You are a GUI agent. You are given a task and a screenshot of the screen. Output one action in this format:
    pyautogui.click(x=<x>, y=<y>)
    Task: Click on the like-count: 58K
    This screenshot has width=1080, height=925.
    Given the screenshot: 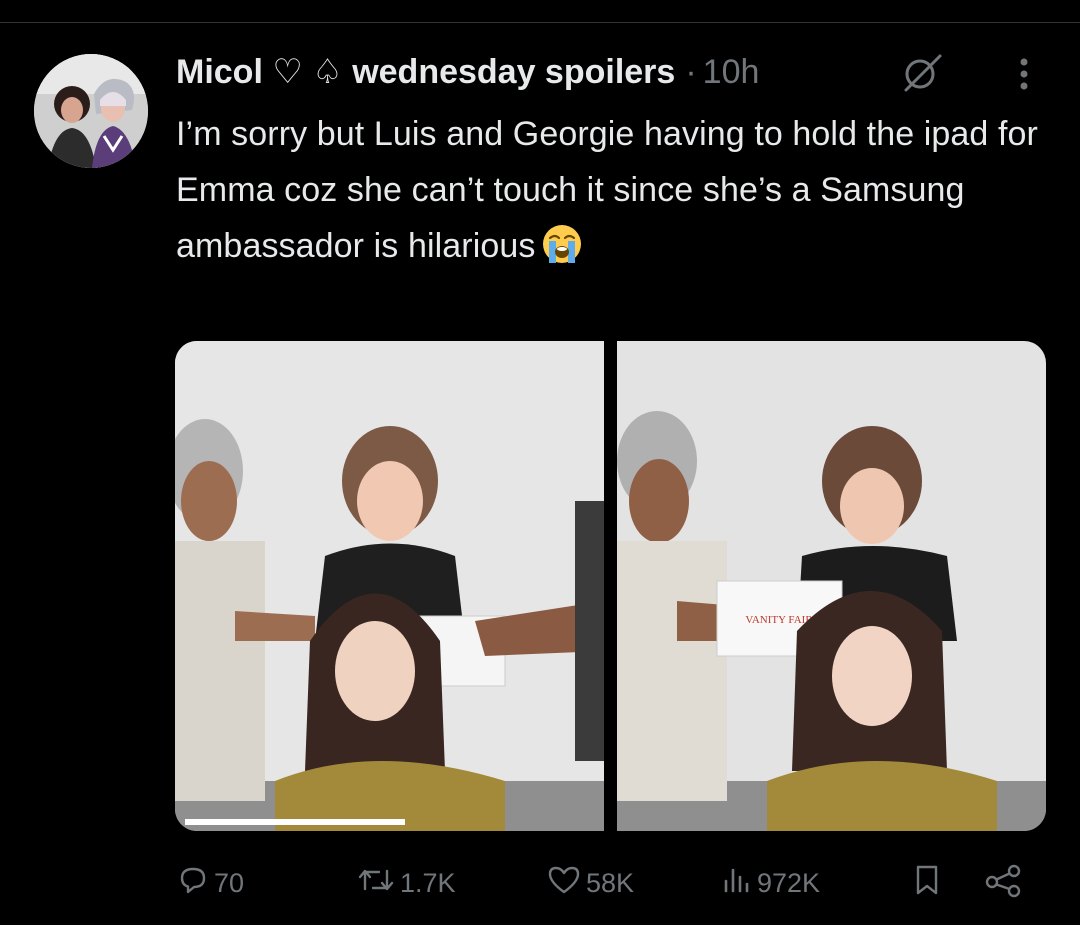 What is the action you would take?
    pyautogui.click(x=610, y=882)
    